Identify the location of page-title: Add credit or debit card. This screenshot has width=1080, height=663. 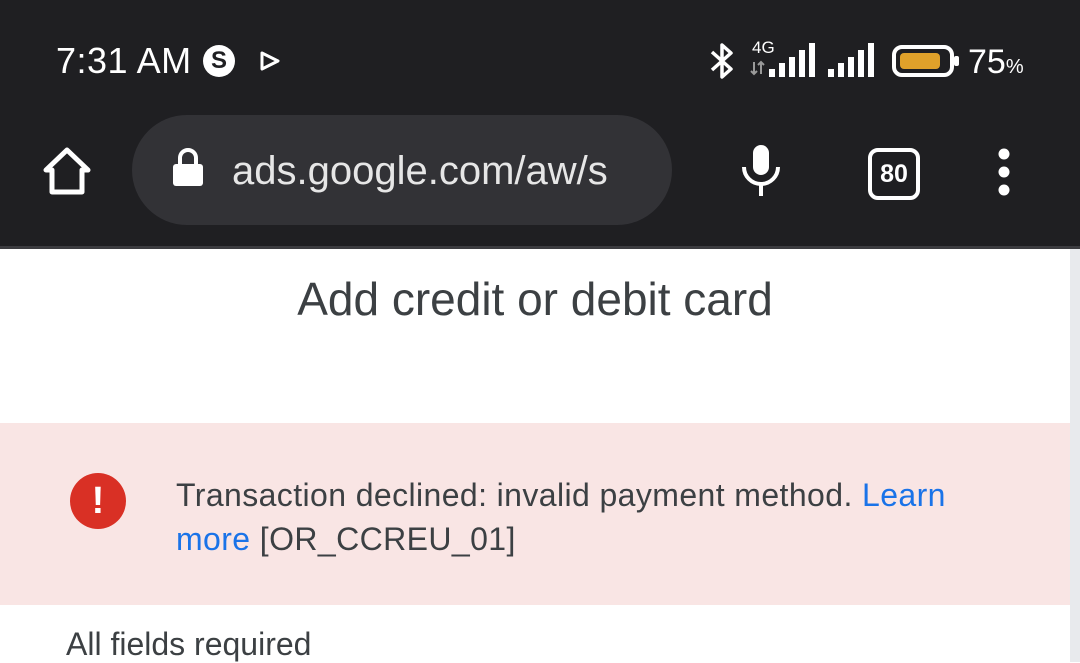
(535, 299).